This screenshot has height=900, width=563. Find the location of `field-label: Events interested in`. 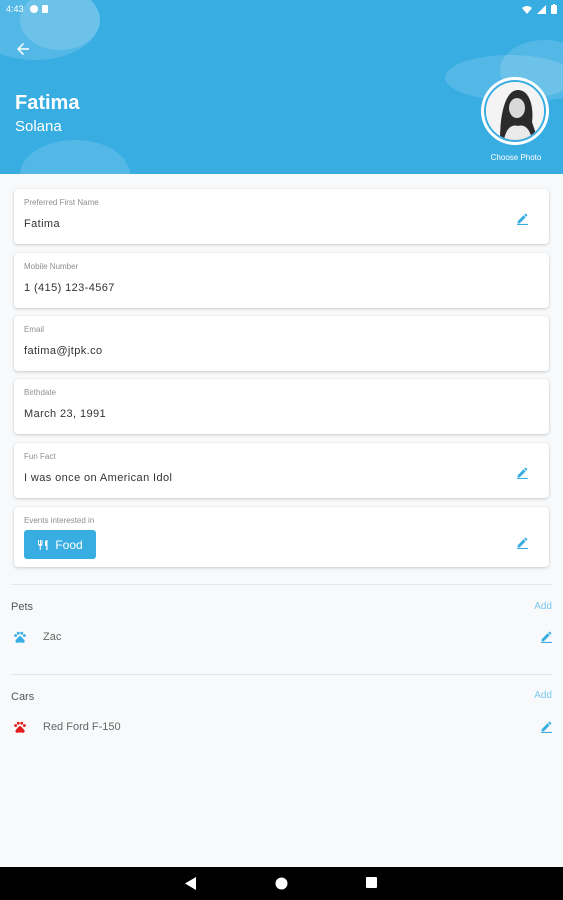

field-label: Events interested in is located at coordinates (59, 520).